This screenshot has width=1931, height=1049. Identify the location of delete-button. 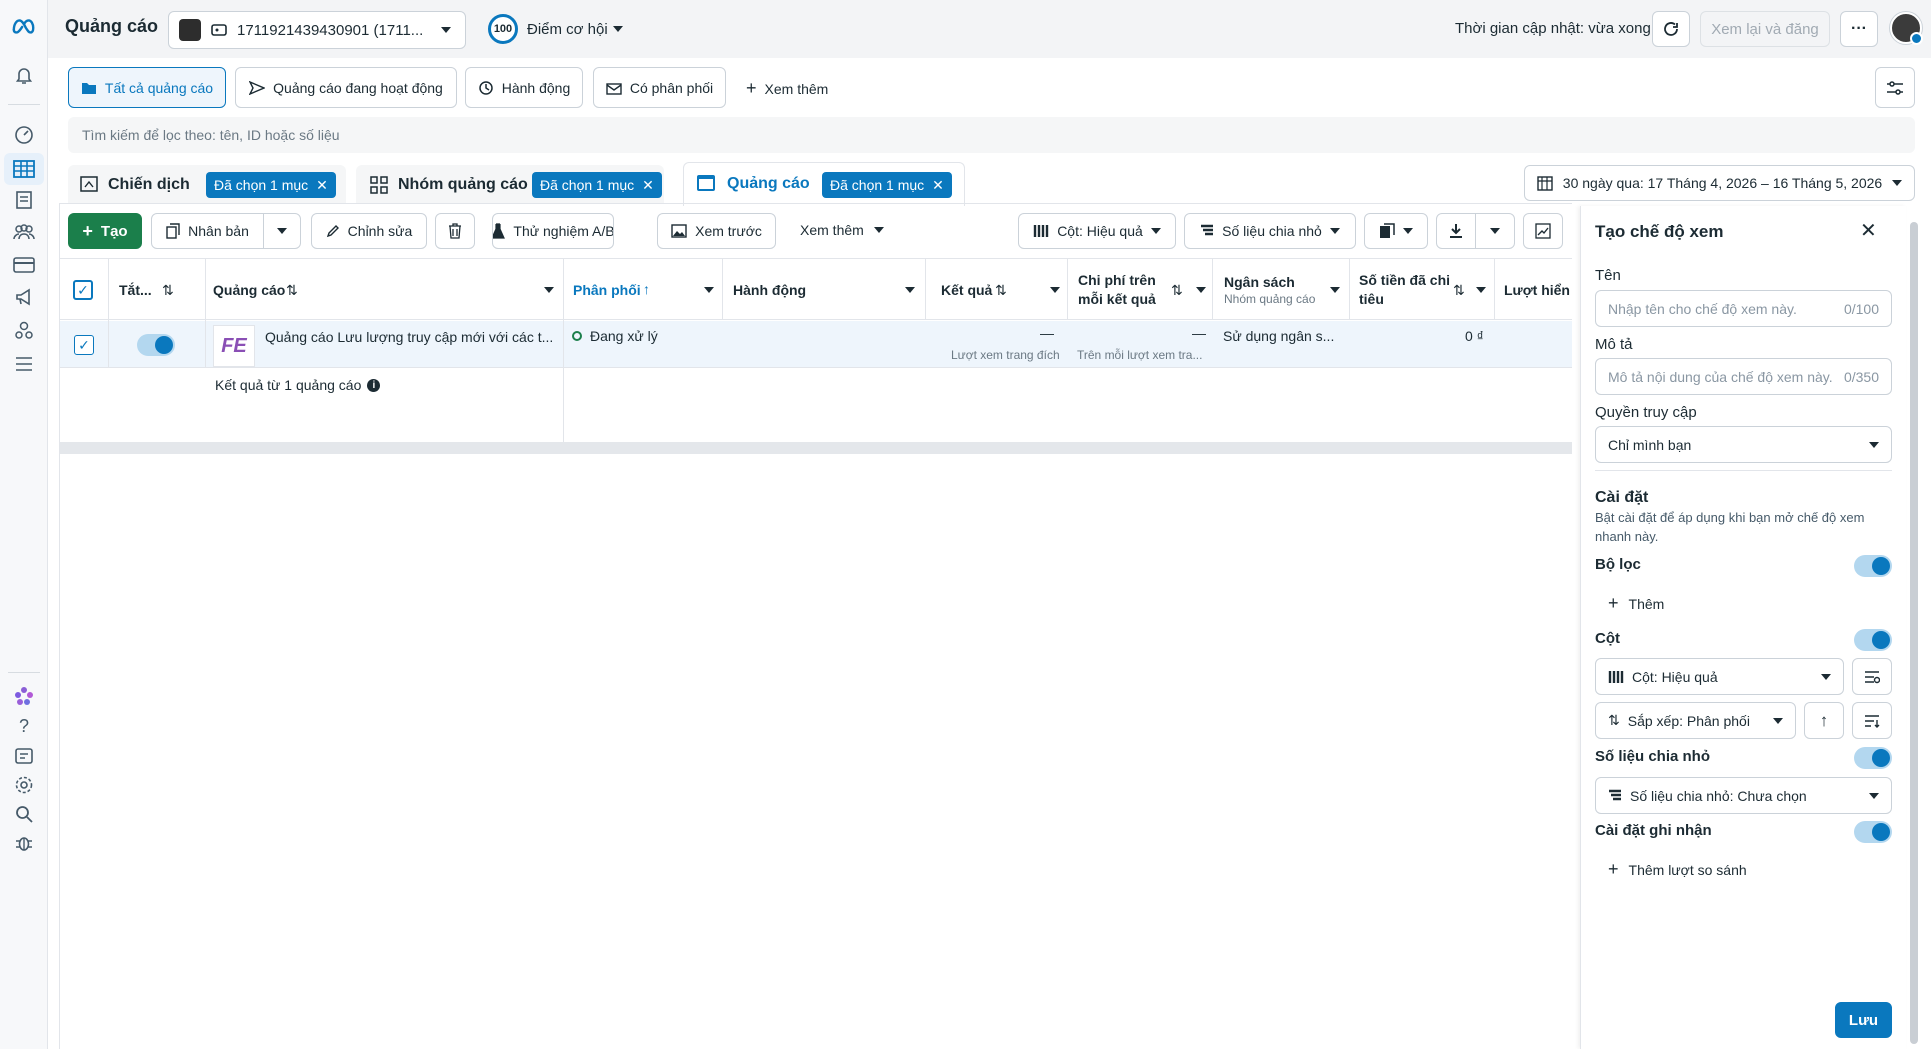
(455, 231).